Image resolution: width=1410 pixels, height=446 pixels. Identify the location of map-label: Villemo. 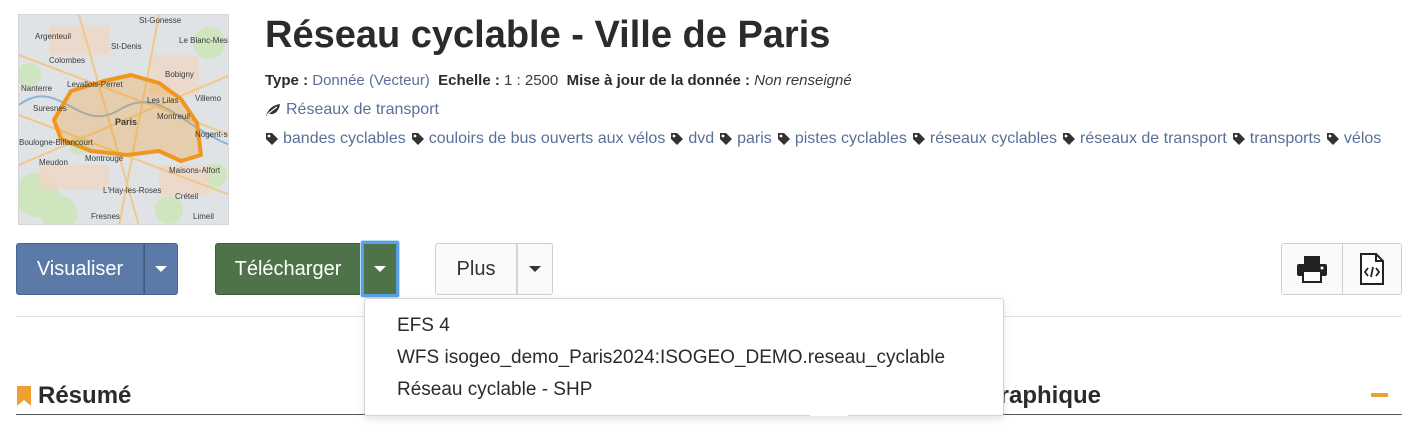
(208, 98).